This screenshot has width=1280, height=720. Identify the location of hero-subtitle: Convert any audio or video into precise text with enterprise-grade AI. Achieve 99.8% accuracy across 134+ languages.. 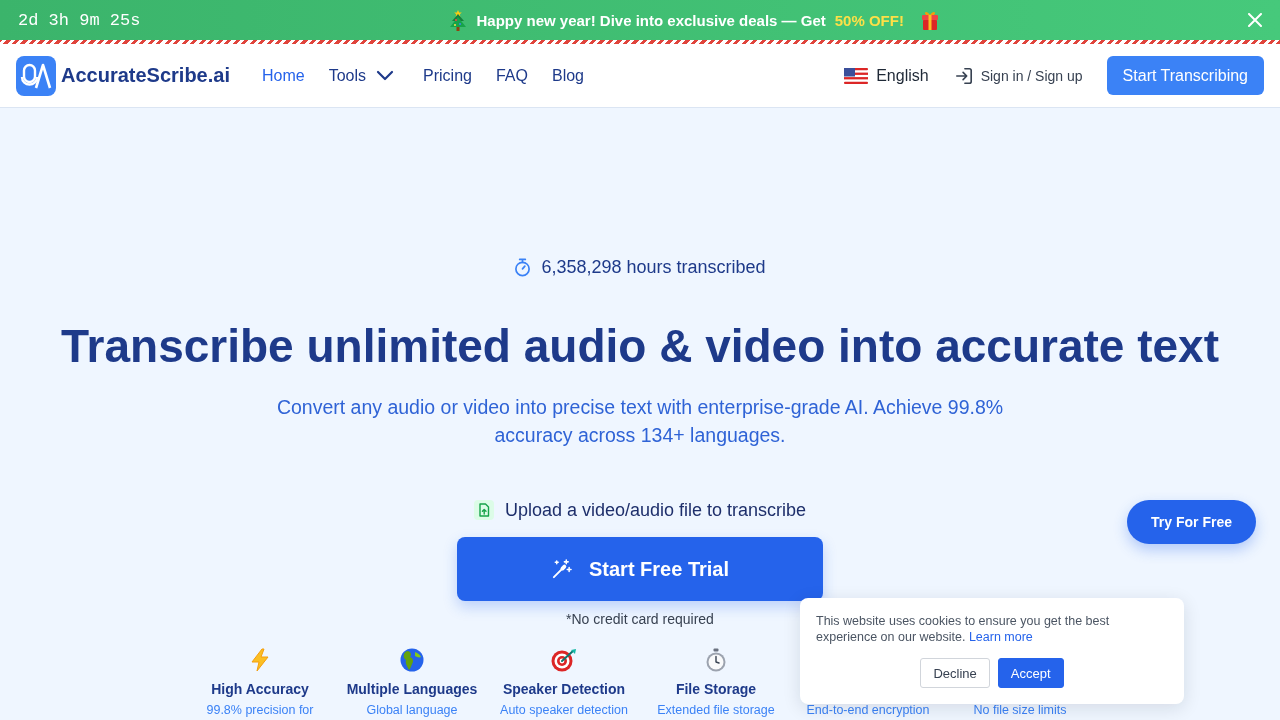
(640, 421).